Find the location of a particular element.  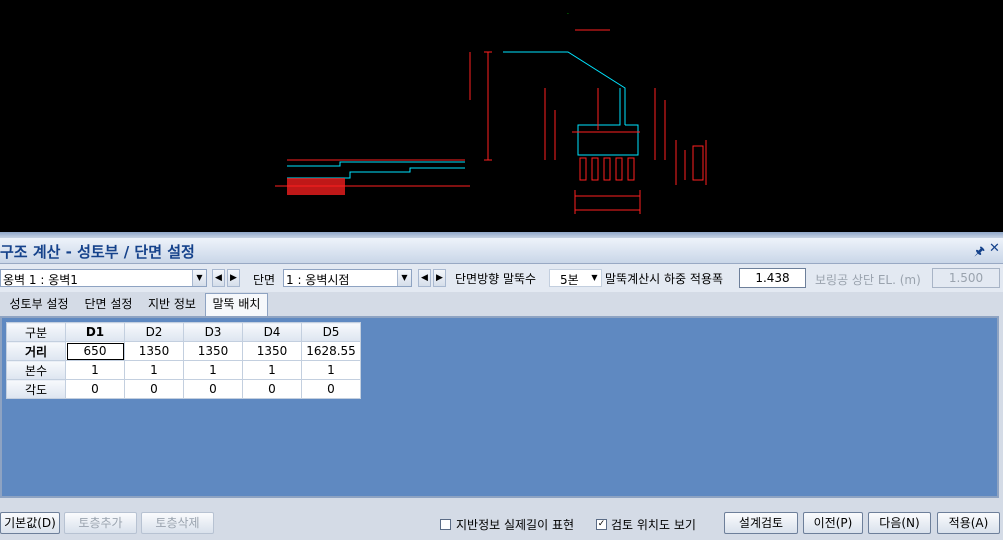

apply-button: 적용(A) is located at coordinates (968, 523).